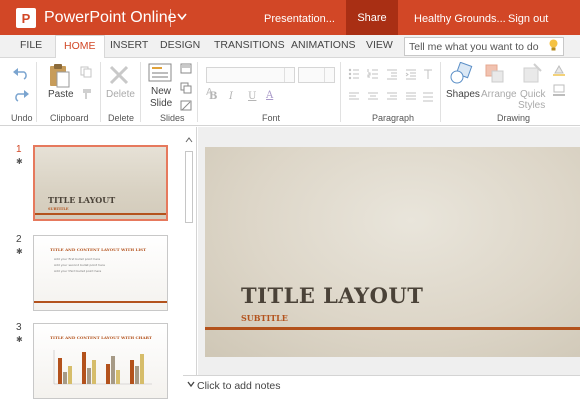 The height and width of the screenshot is (400, 580). What do you see at coordinates (26, 18) in the screenshot?
I see `powerpoint-logo-icon: P` at bounding box center [26, 18].